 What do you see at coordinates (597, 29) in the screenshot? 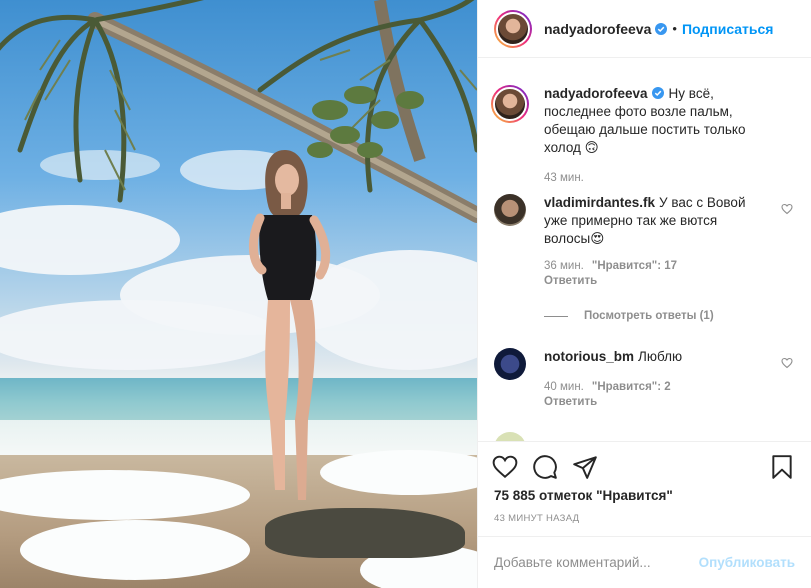
I see `author-username: nadyadorofeeva` at bounding box center [597, 29].